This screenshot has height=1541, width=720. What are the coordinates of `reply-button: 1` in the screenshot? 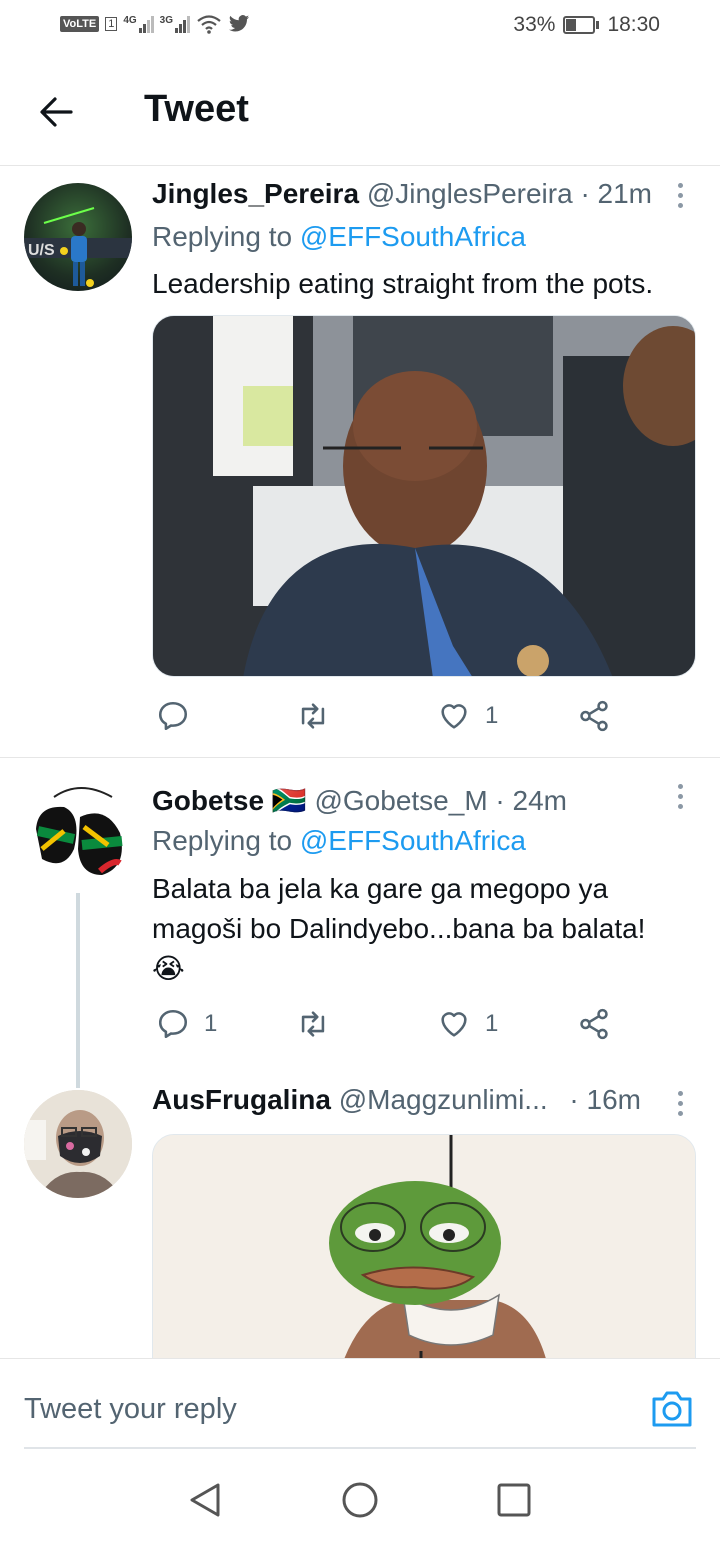 It's located at (186, 1024).